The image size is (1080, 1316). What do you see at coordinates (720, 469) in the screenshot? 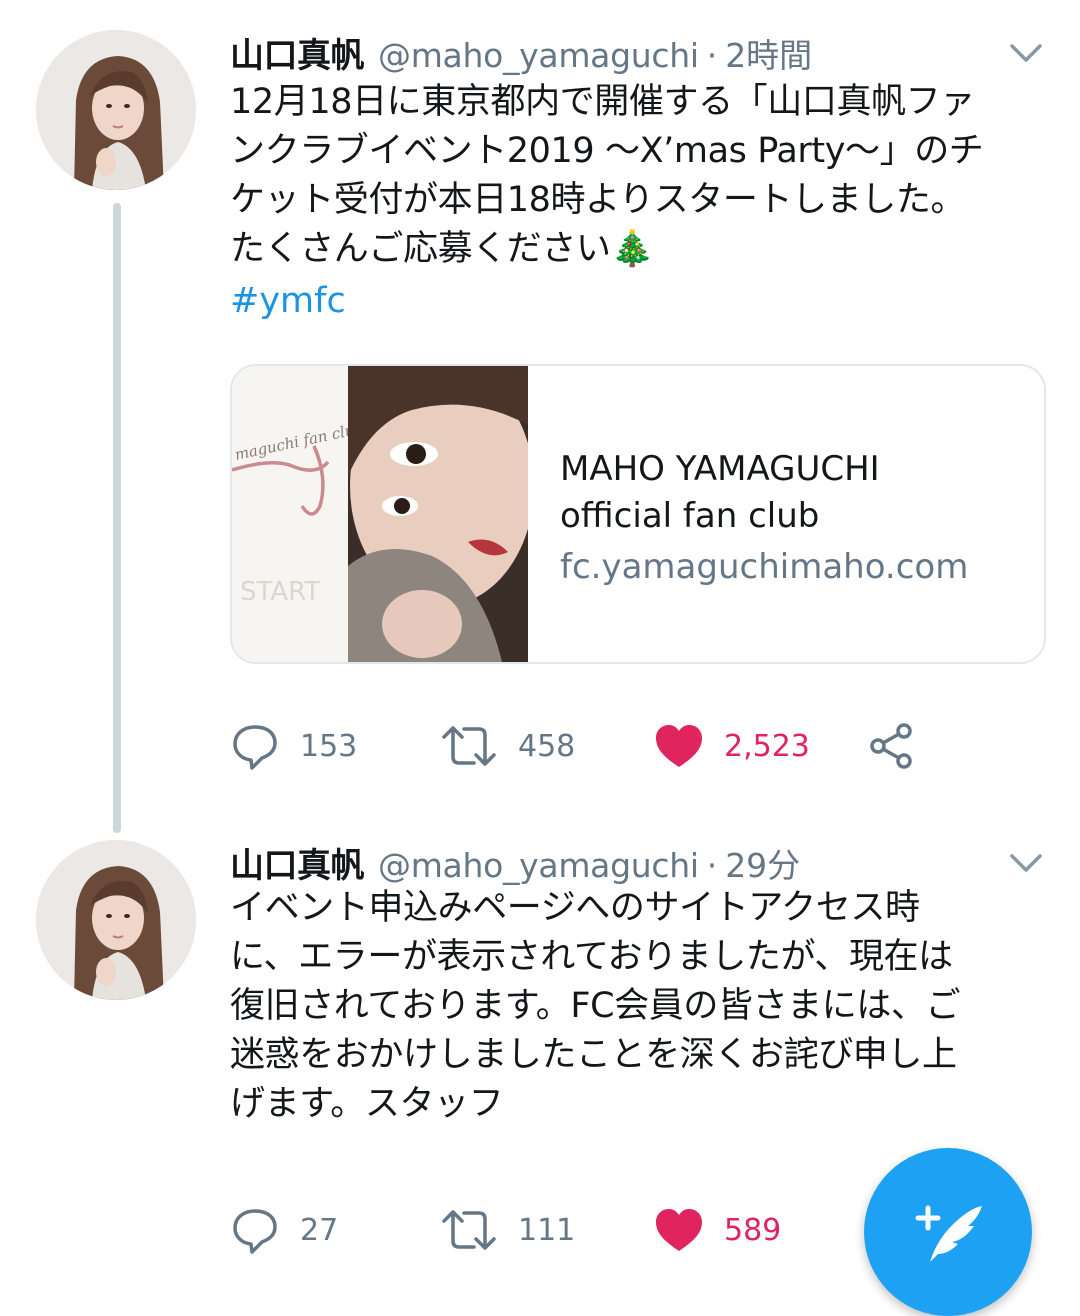
I see `card-title-line1: MAHO YAMAGUCHI` at bounding box center [720, 469].